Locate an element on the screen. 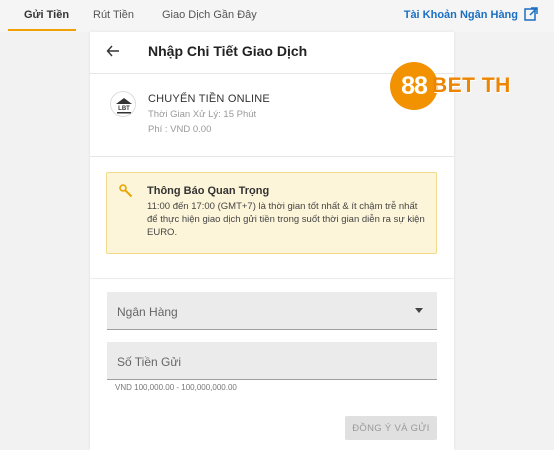 The image size is (554, 450). dropdown-caret-icon is located at coordinates (419, 310).